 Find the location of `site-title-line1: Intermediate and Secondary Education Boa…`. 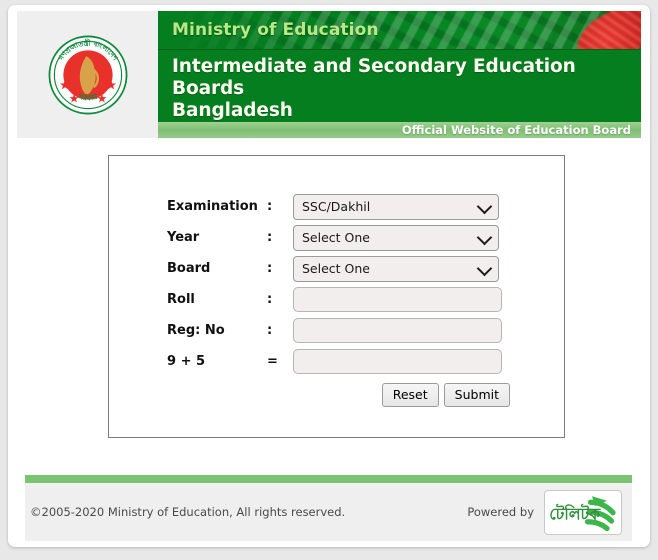

site-title-line1: Intermediate and Secondary Education Boa… is located at coordinates (374, 78).